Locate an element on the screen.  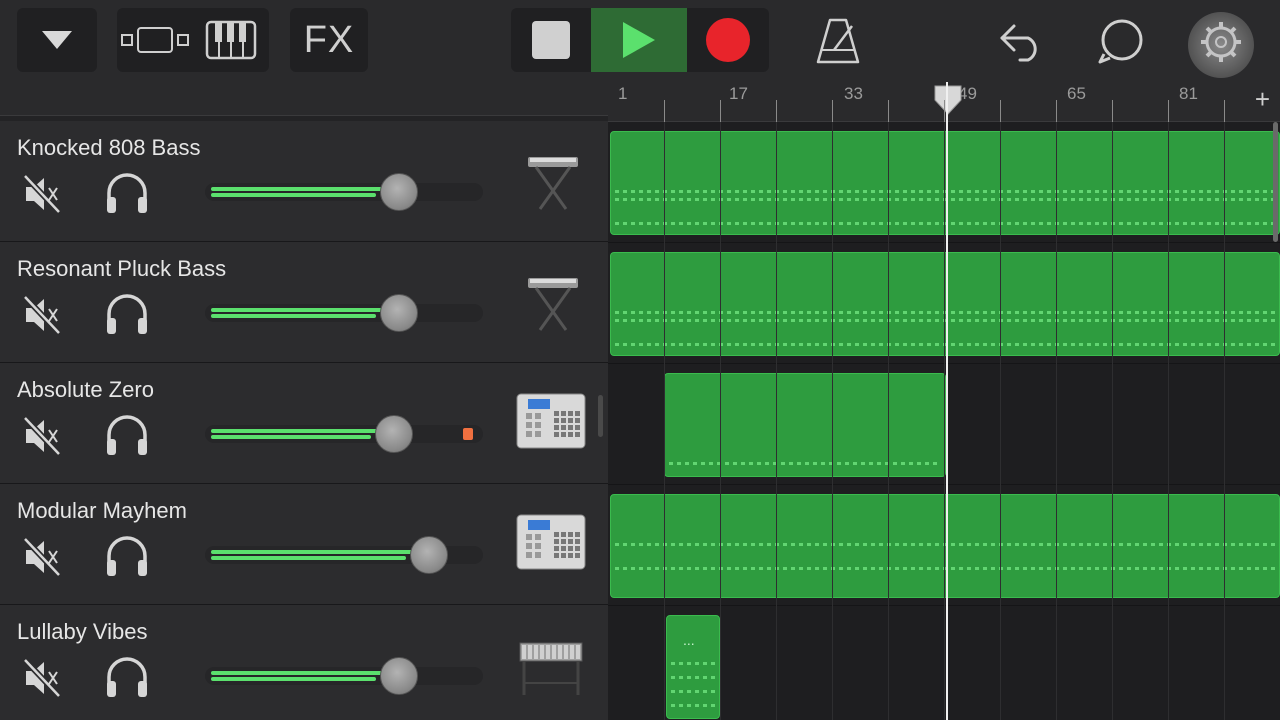
bar-number: 33 is located at coordinates (853, 93).